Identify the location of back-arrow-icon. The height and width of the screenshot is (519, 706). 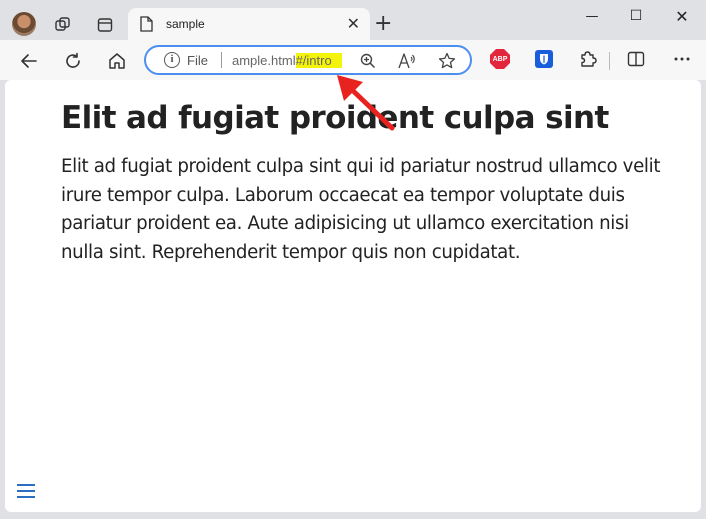
(29, 61).